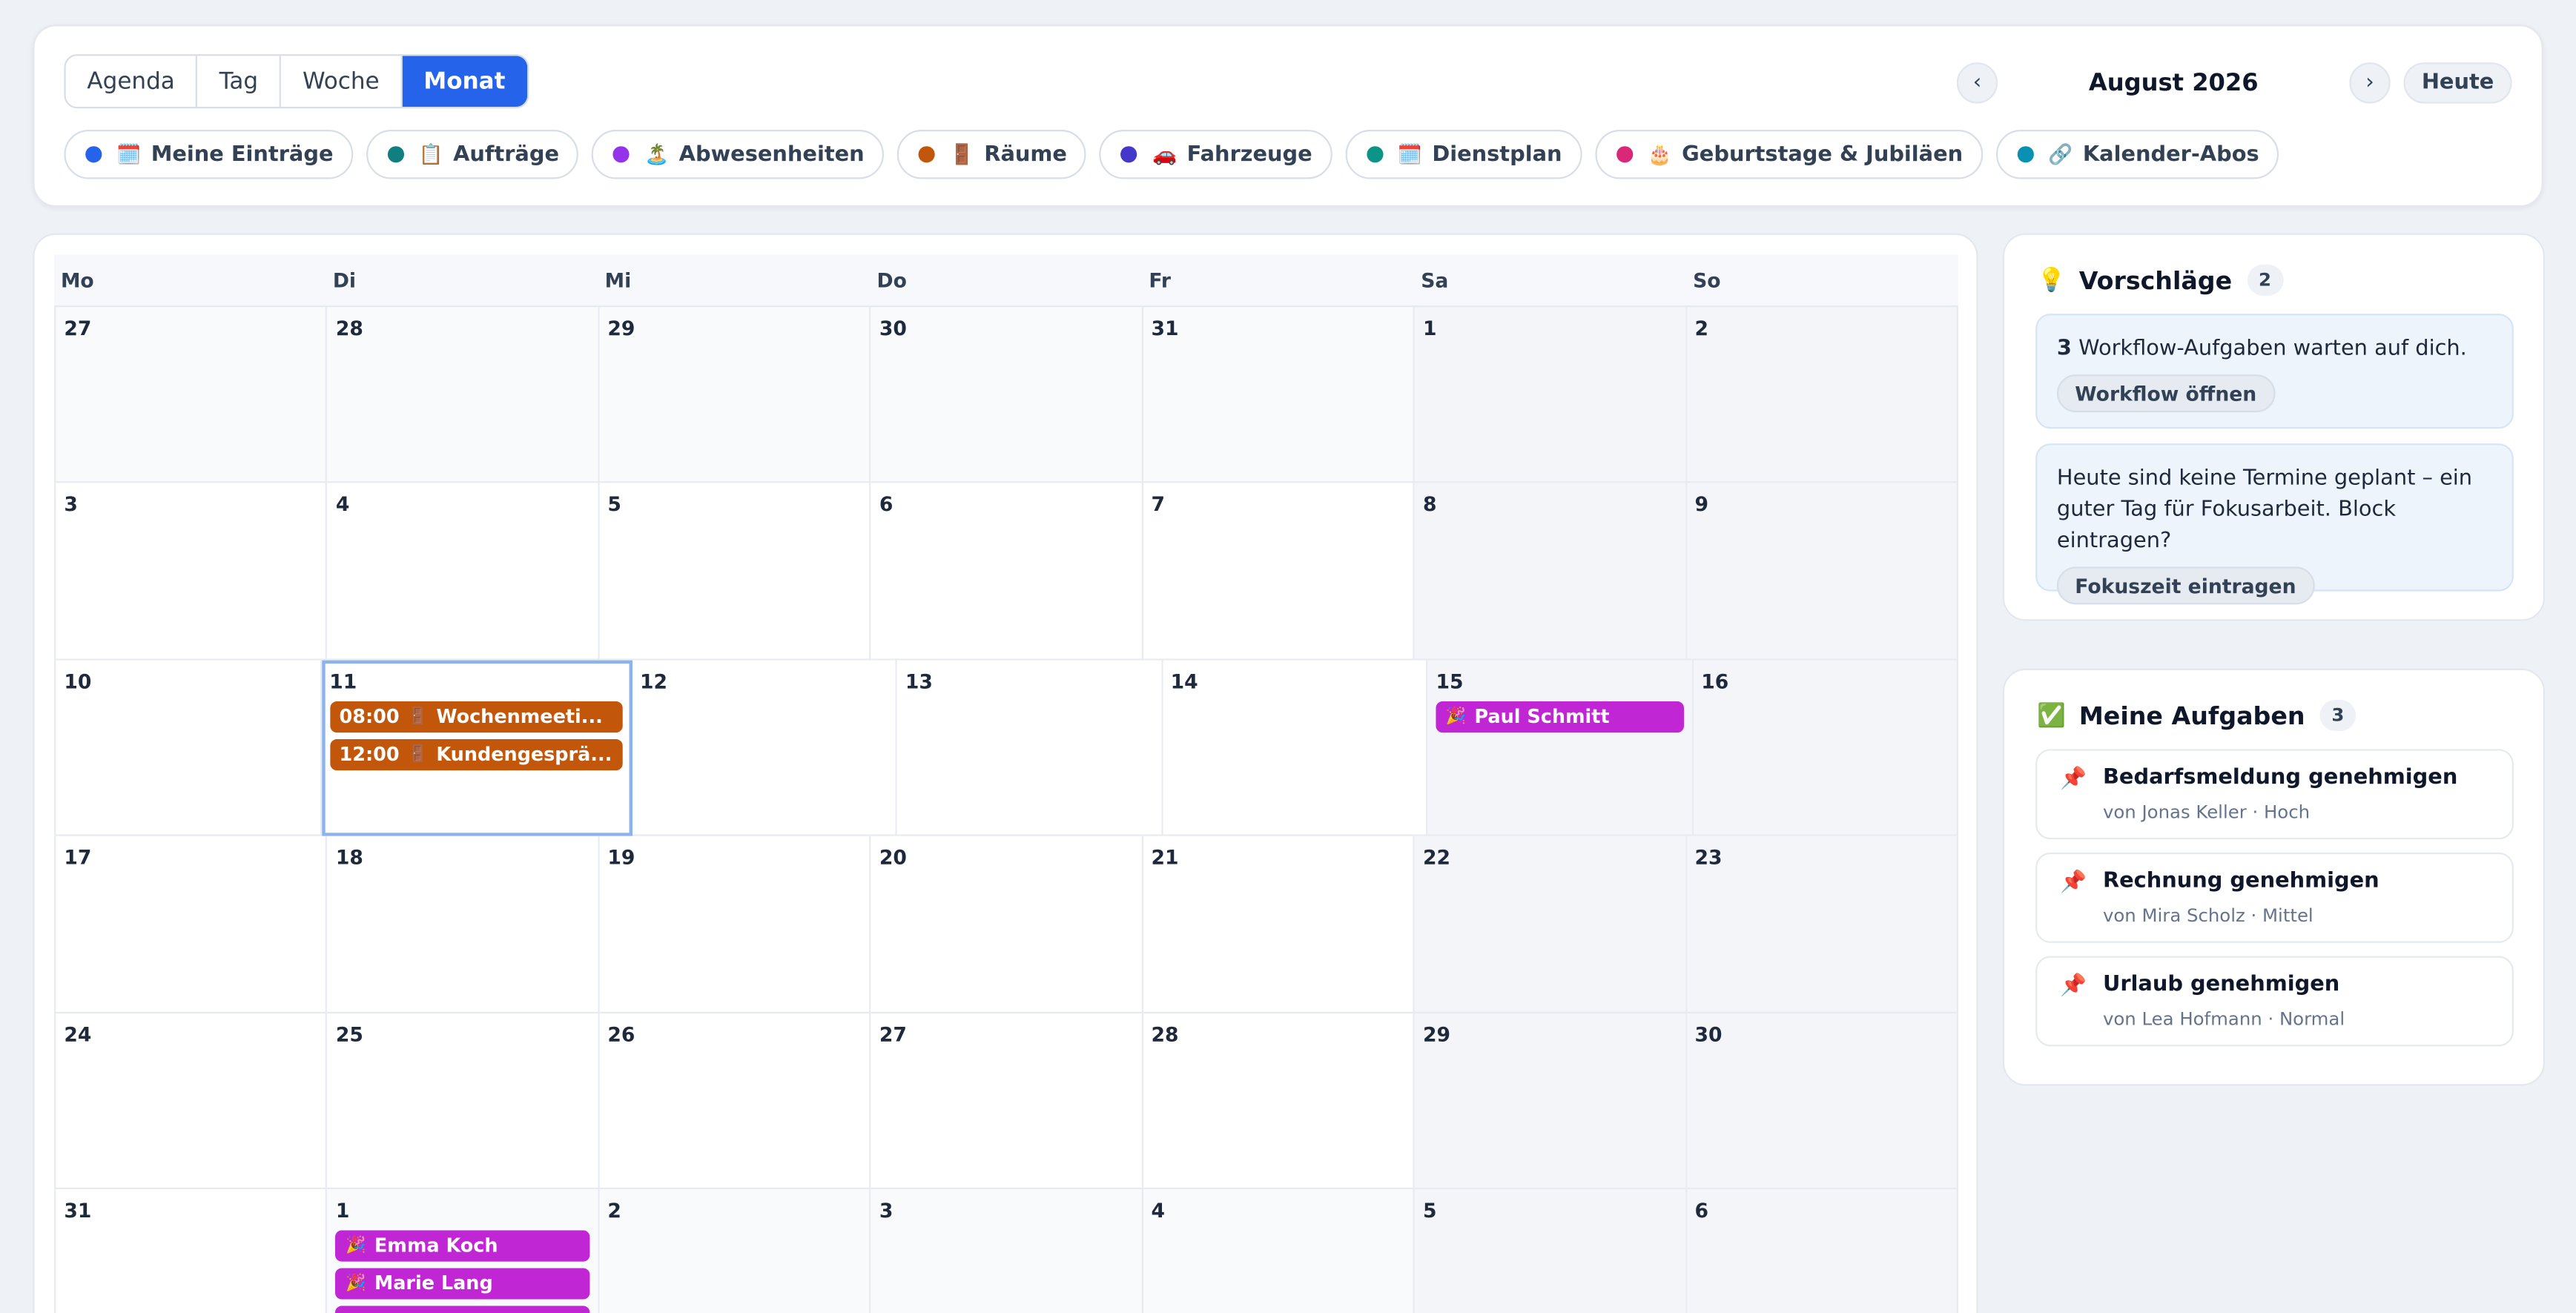 Image resolution: width=2576 pixels, height=1313 pixels. What do you see at coordinates (349, 1034) in the screenshot?
I see `day-number: 25` at bounding box center [349, 1034].